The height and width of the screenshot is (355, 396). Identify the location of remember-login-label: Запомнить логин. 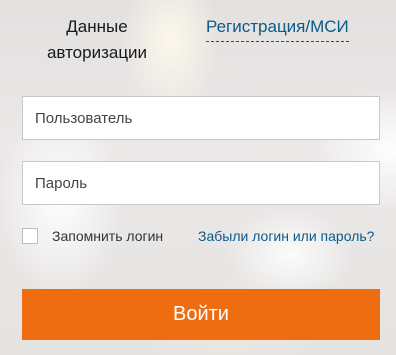
(107, 236).